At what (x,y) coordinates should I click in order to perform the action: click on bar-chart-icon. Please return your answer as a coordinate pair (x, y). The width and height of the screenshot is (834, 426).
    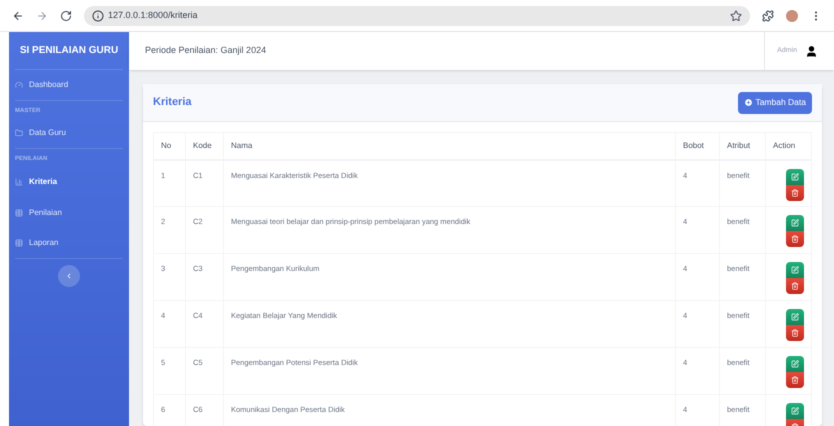
    Looking at the image, I should click on (19, 182).